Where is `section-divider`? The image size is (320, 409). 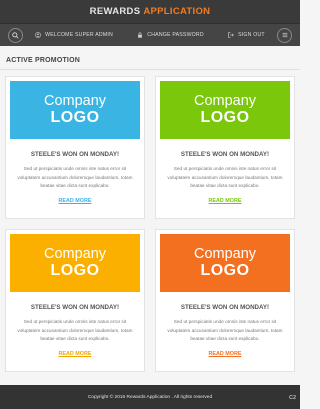 section-divider is located at coordinates (150, 69).